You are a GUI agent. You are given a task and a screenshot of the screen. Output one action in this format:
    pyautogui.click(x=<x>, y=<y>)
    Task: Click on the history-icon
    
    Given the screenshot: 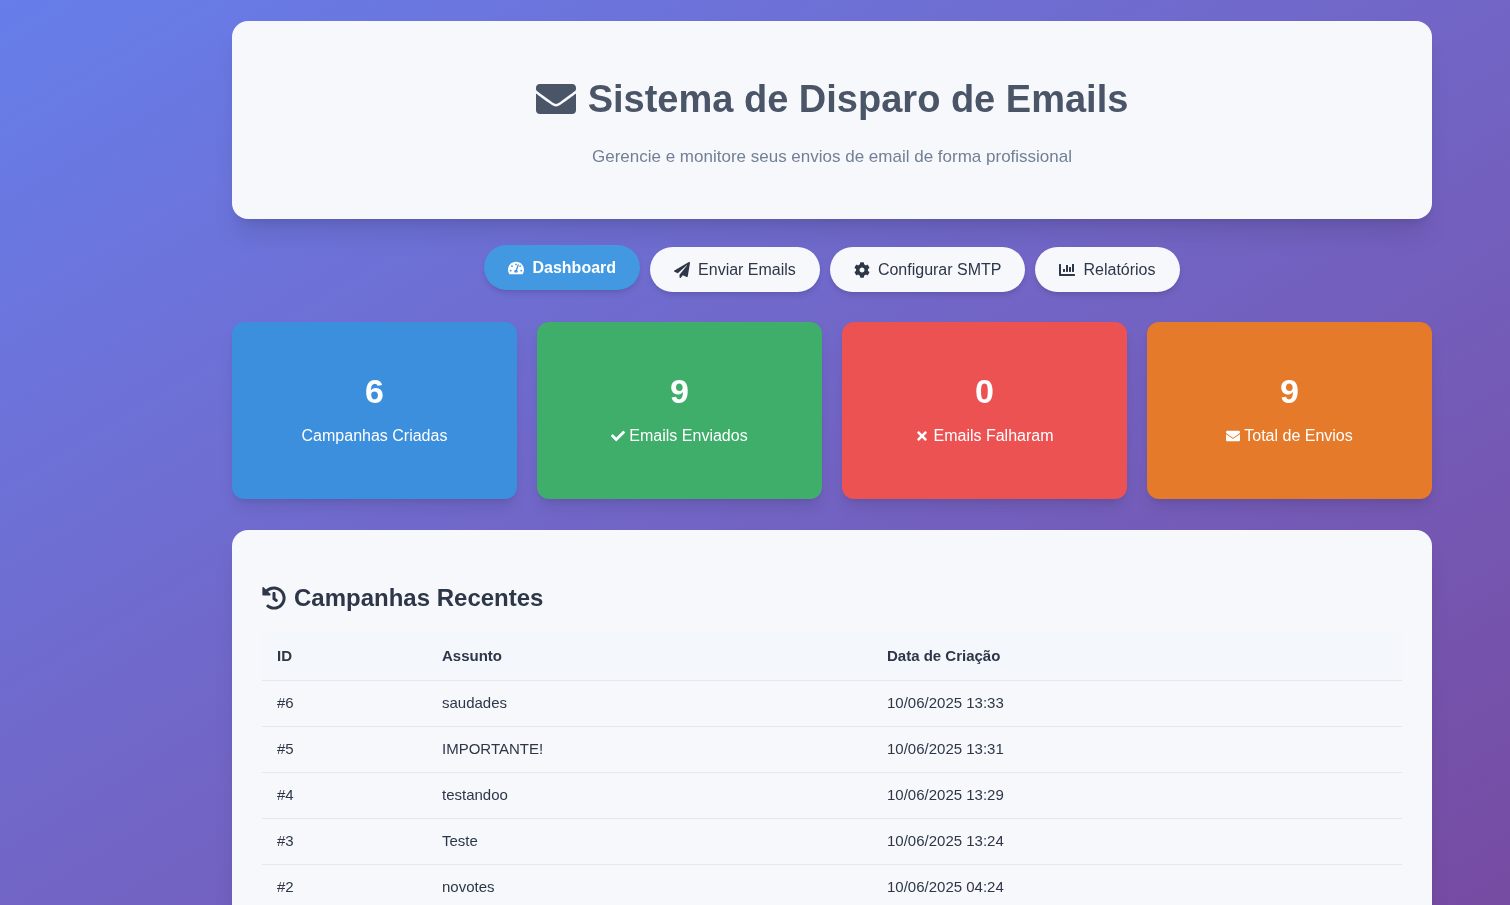 What is the action you would take?
    pyautogui.click(x=274, y=598)
    